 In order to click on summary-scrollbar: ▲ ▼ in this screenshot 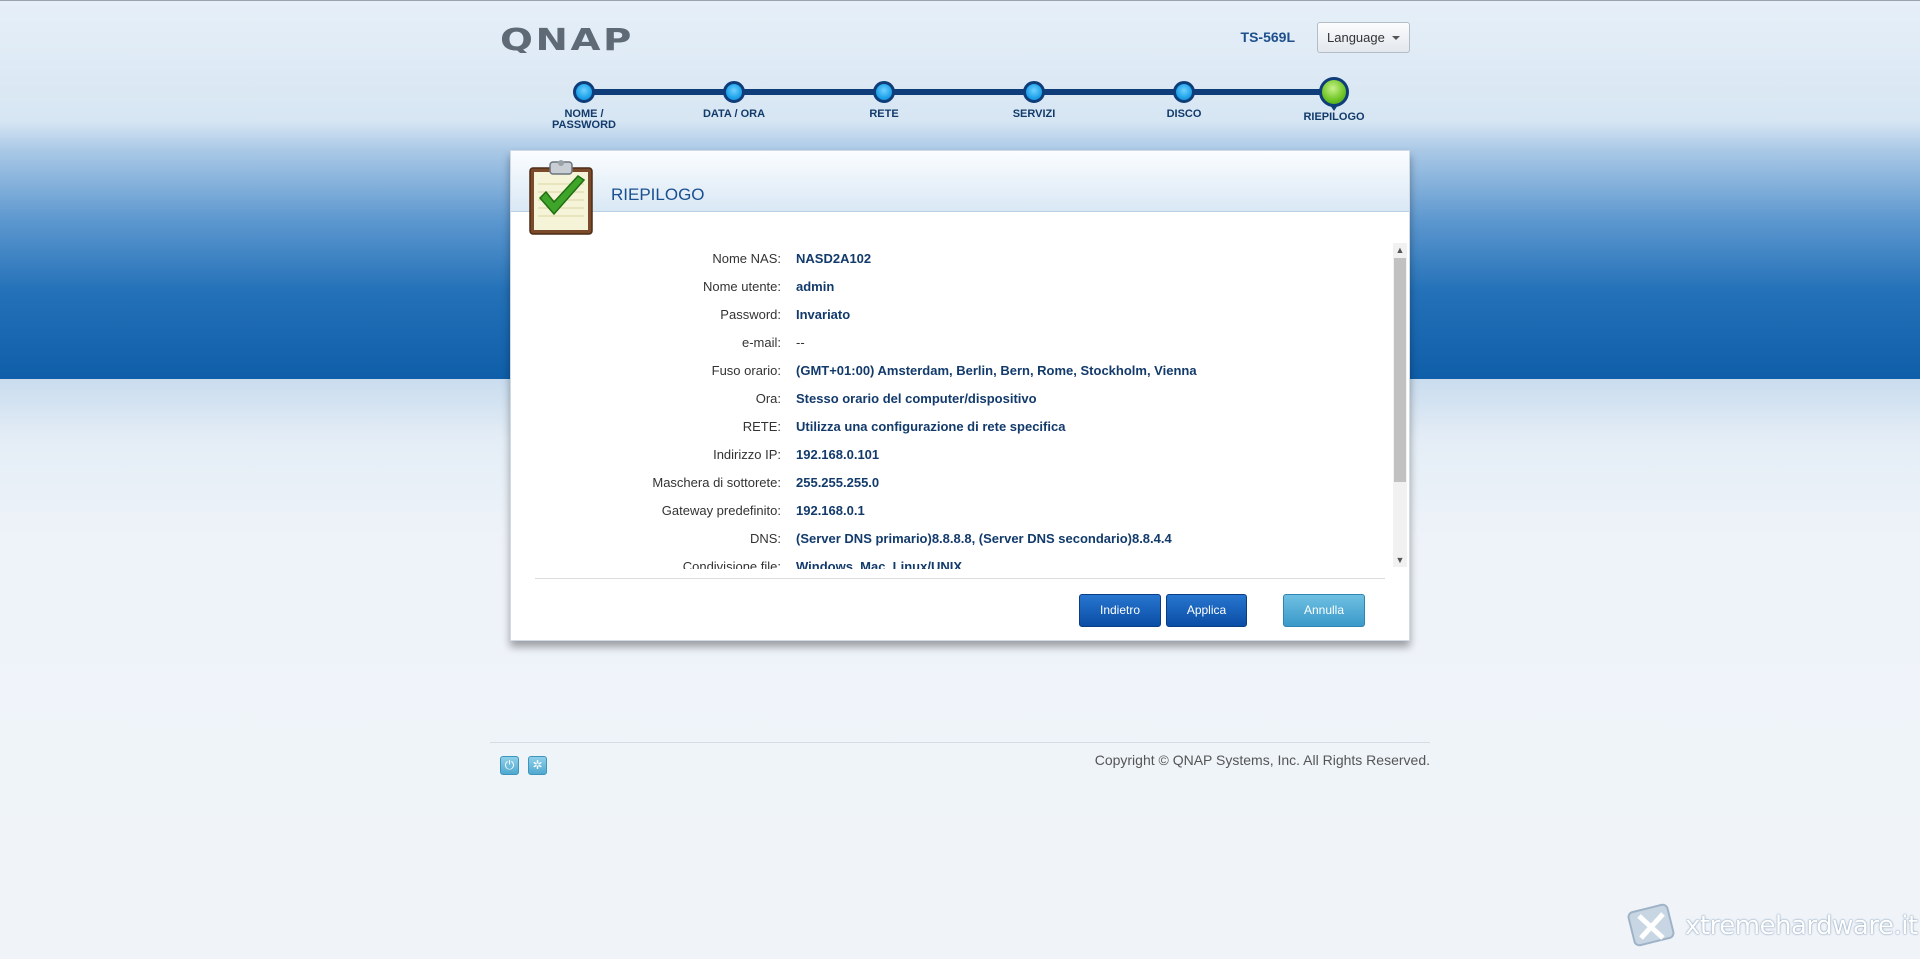, I will do `click(1400, 405)`.